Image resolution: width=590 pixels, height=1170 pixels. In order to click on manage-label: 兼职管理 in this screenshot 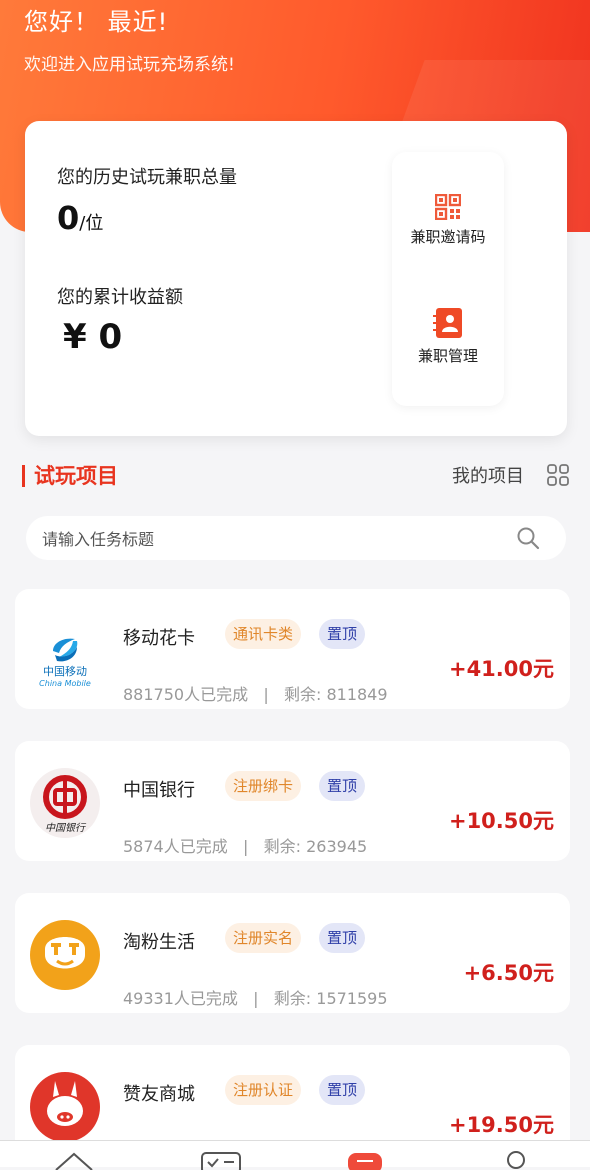, I will do `click(447, 356)`.